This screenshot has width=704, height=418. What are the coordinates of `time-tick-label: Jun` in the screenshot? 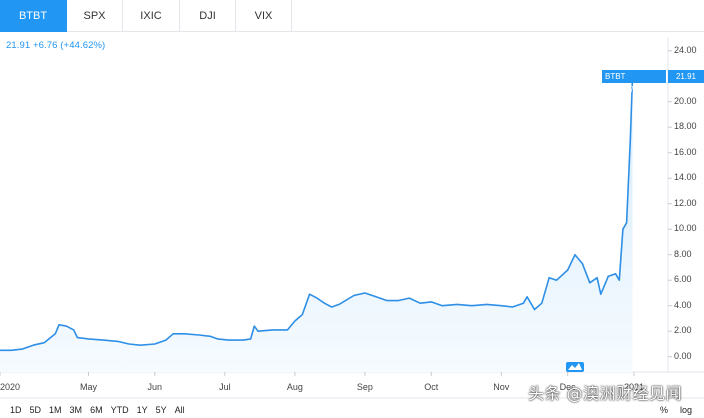 It's located at (155, 387).